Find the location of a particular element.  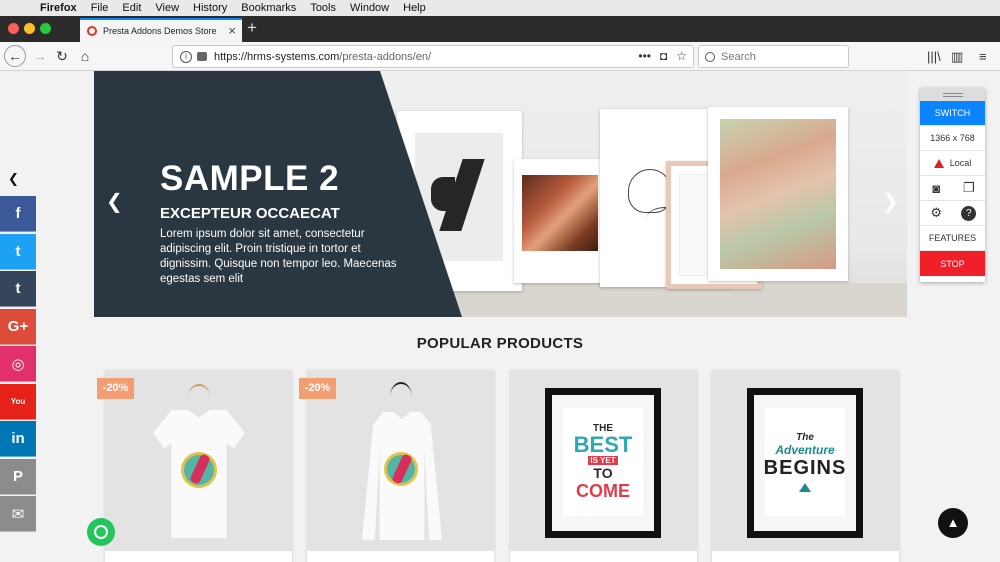

poster-line: BEGINS is located at coordinates (805, 468).